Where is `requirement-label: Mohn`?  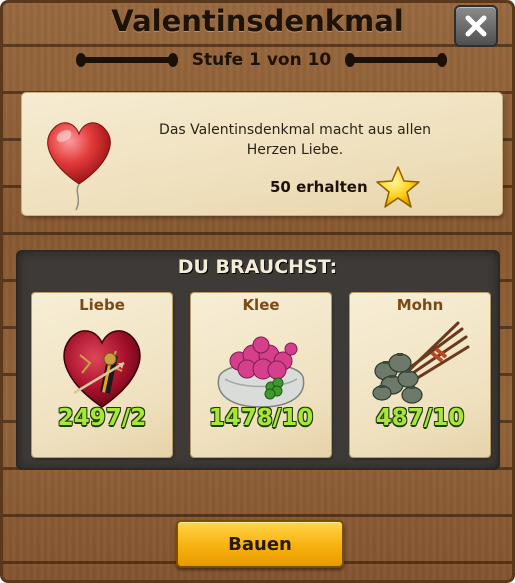
requirement-label: Mohn is located at coordinates (420, 305).